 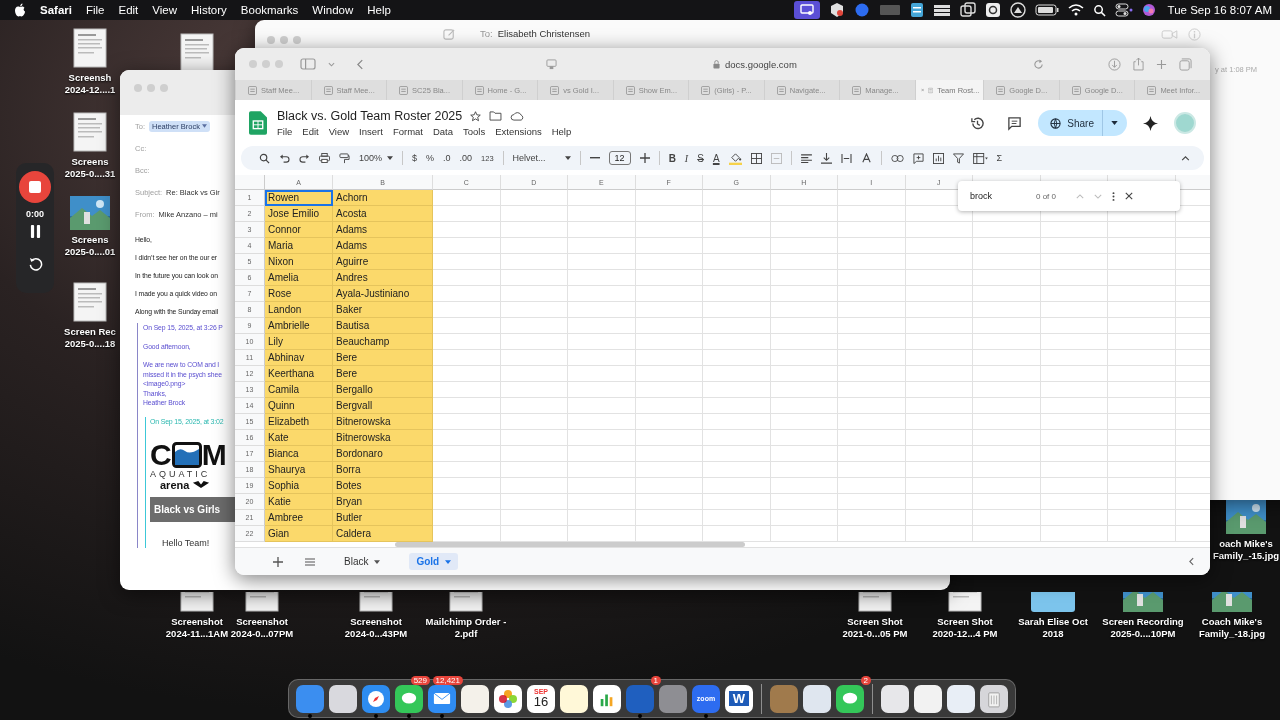 What do you see at coordinates (700, 158) in the screenshot?
I see `format-button: S` at bounding box center [700, 158].